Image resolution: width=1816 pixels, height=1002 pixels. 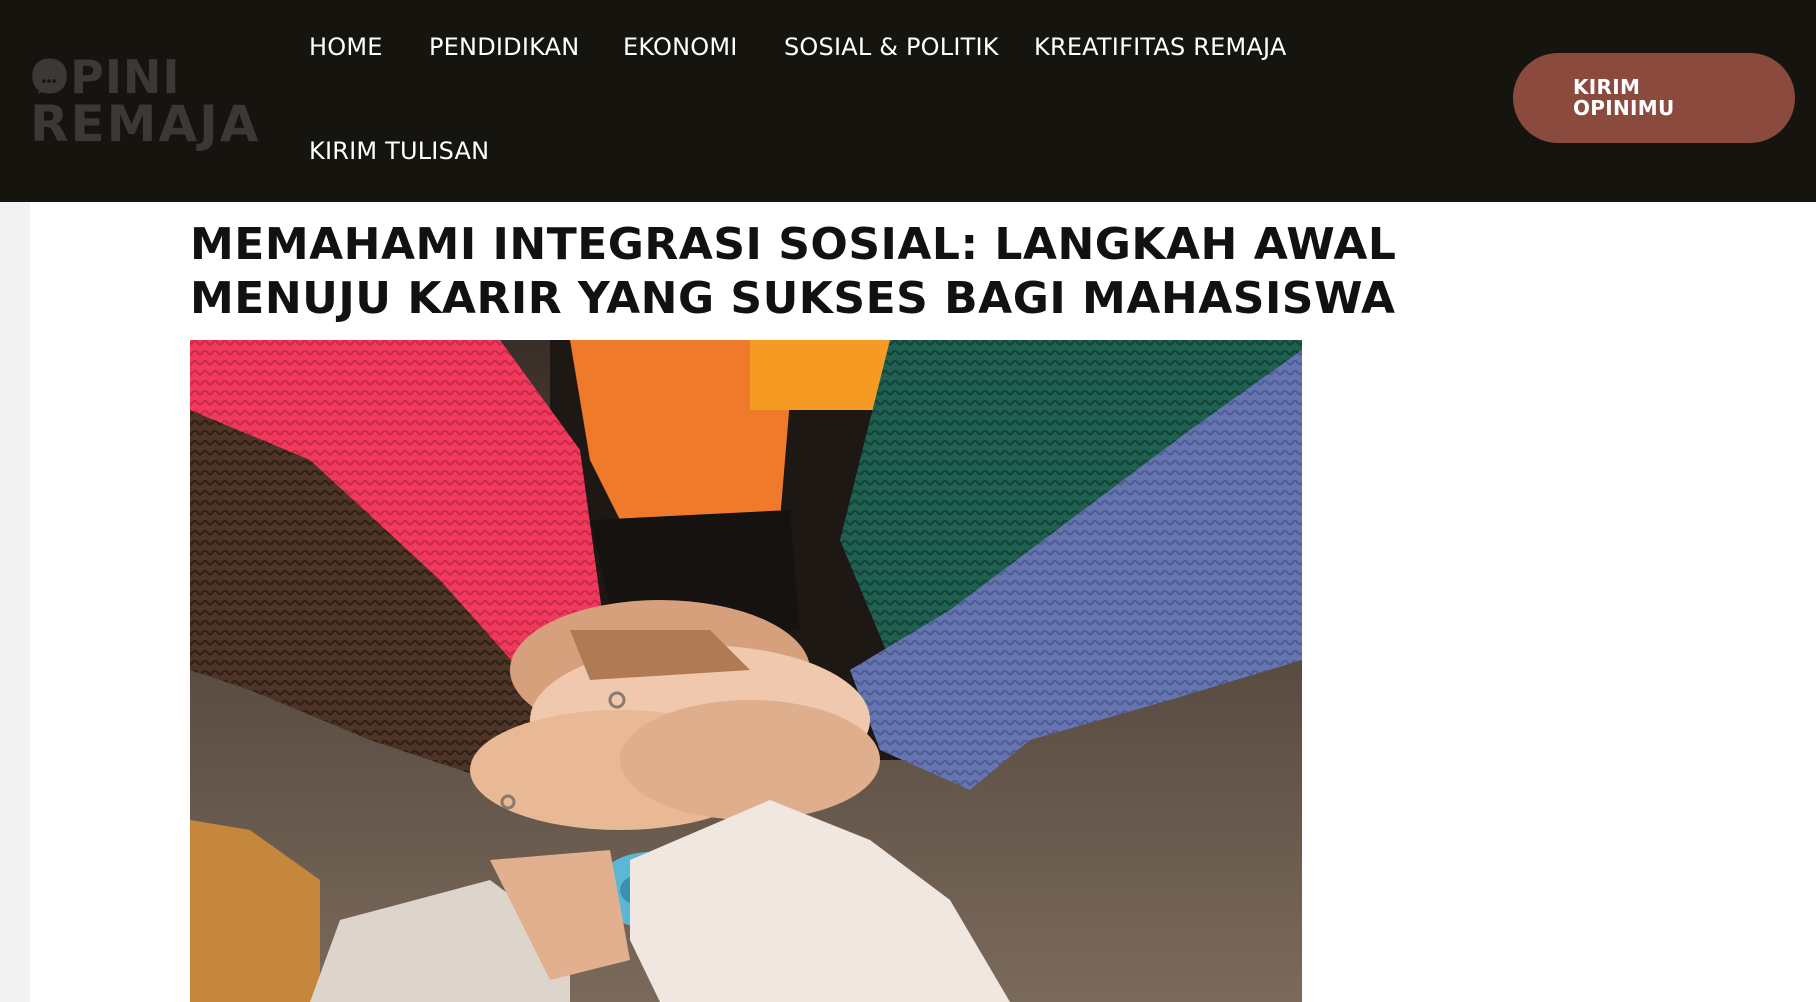 I want to click on nav-ekonomi: EKONOMI, so click(x=680, y=47).